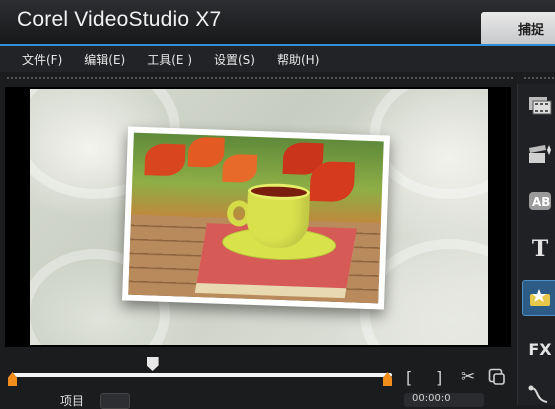 This screenshot has width=555, height=409. What do you see at coordinates (260, 78) in the screenshot?
I see `panel-grip` at bounding box center [260, 78].